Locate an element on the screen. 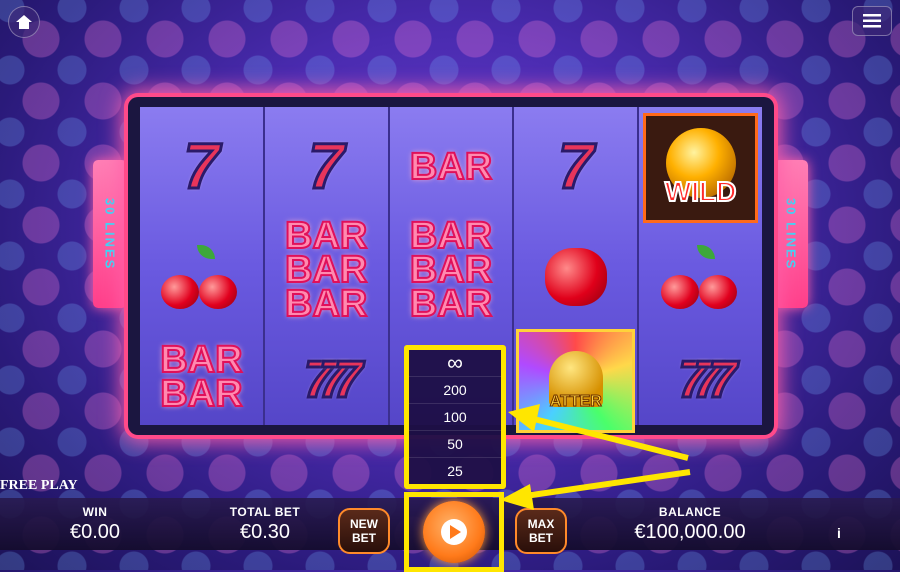  max-bet-button: MAX BET is located at coordinates (541, 531).